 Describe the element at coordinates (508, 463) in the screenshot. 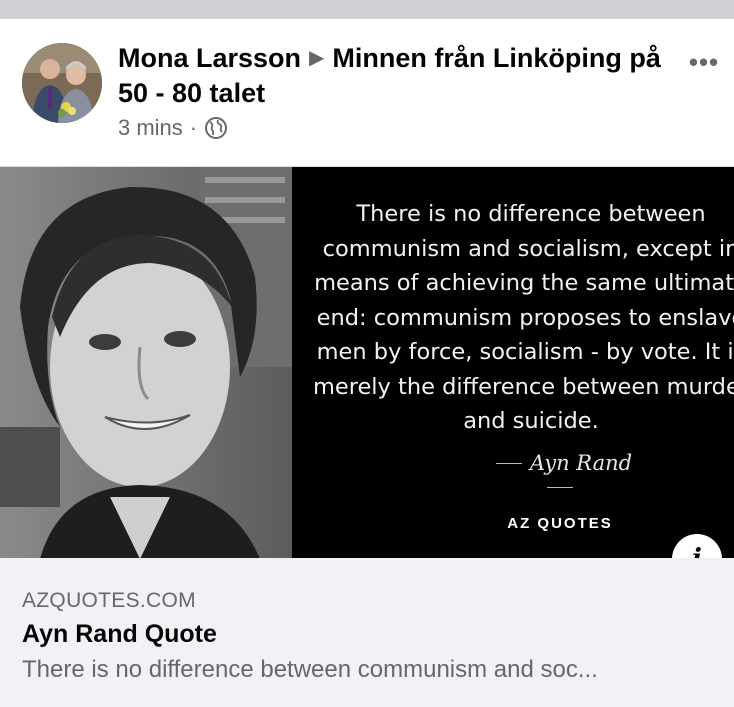

I see `author-dash-left` at that location.